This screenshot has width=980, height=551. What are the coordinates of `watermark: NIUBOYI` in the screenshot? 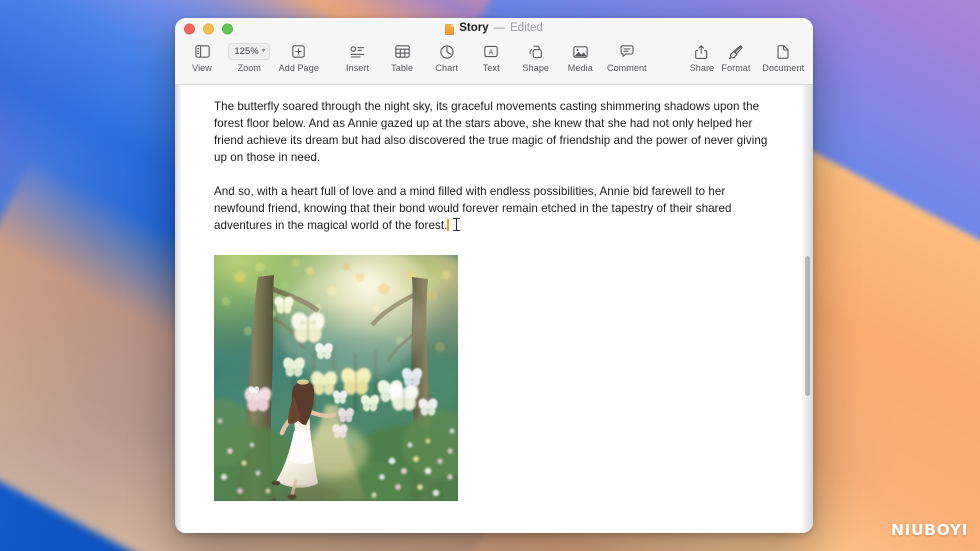 It's located at (929, 530).